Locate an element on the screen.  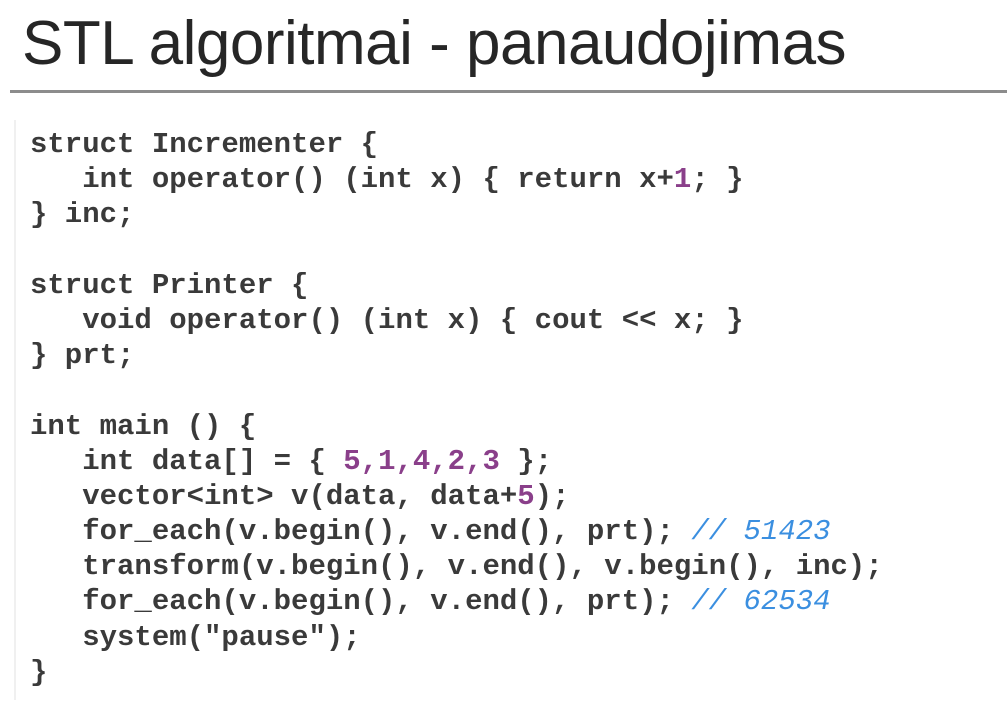
code-line: int main () { is located at coordinates (456, 426).